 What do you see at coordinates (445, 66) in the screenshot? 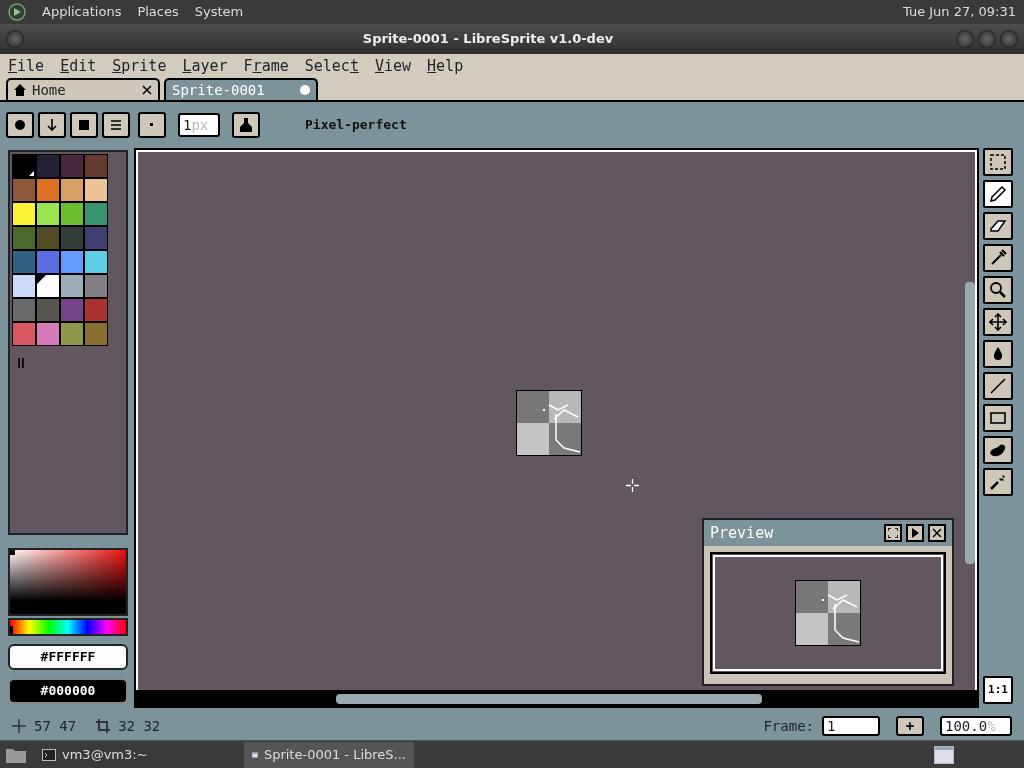
I see `menu-item: Help` at bounding box center [445, 66].